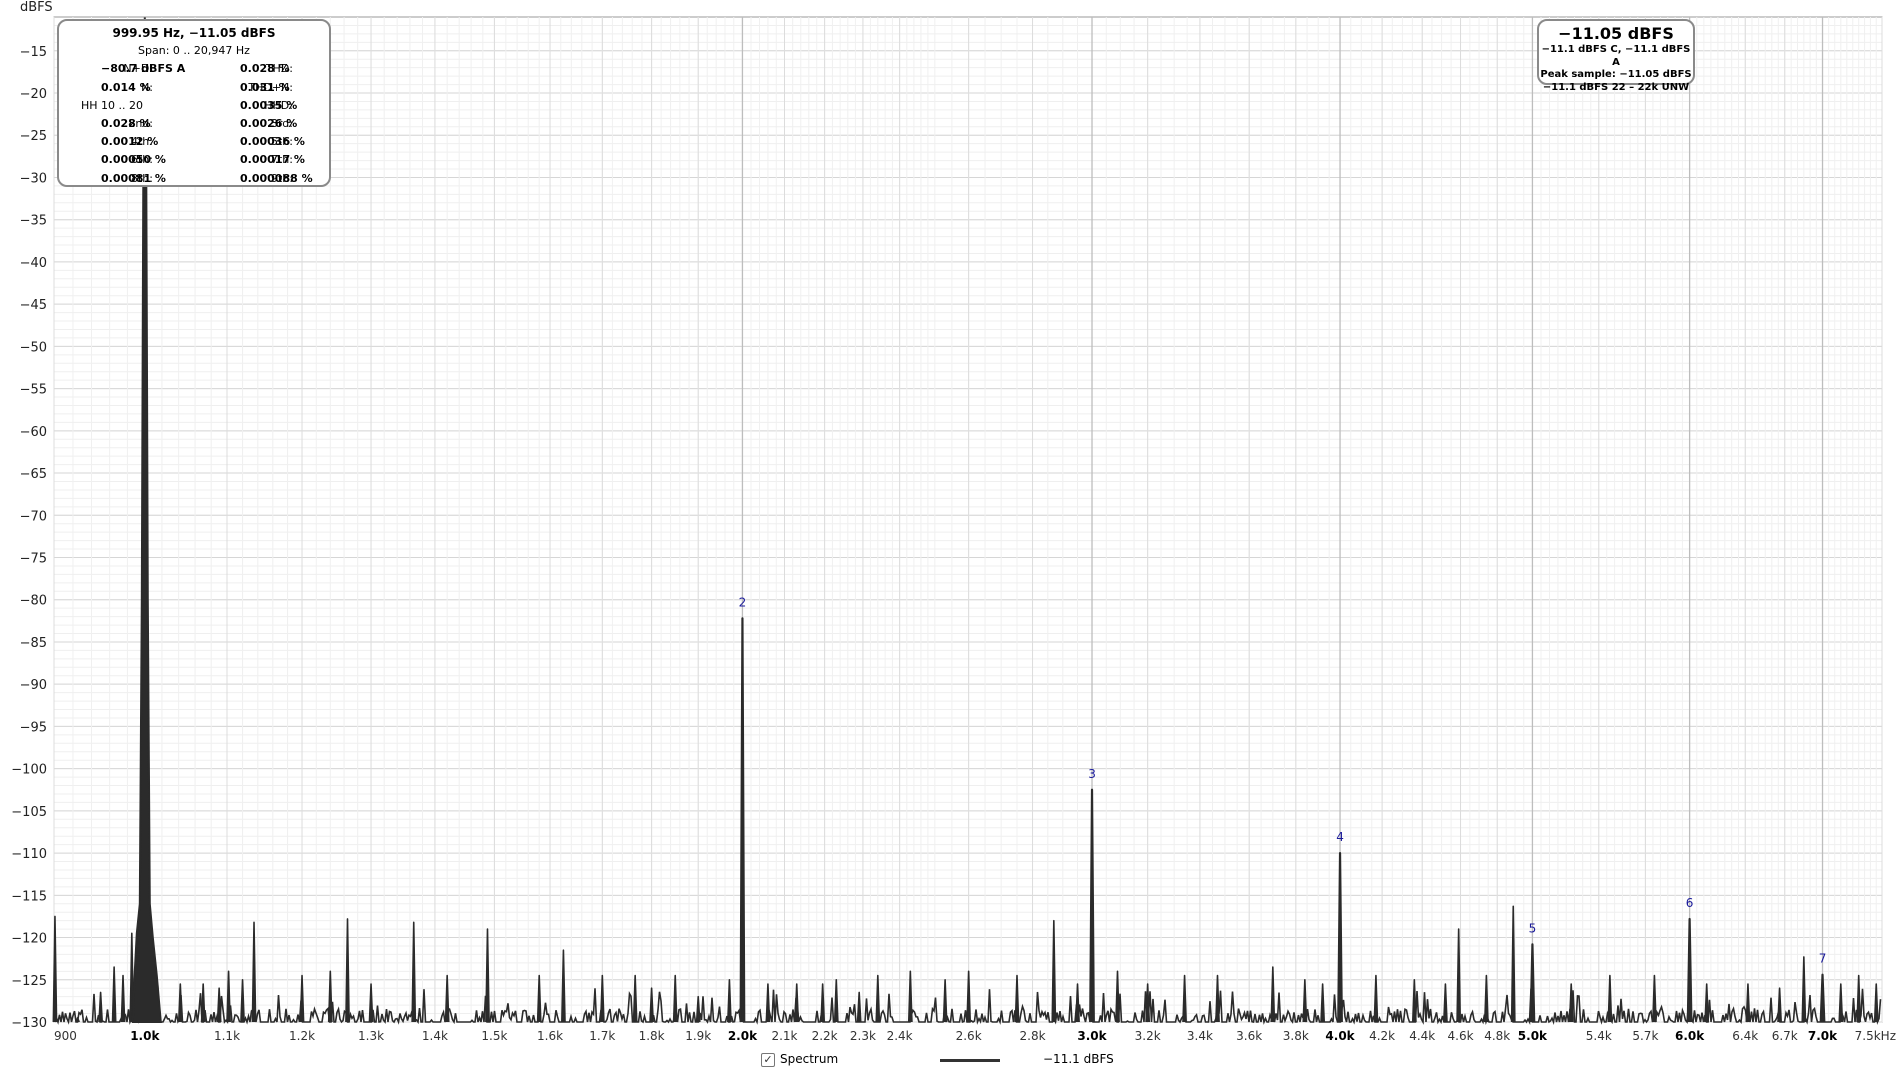  Describe the element at coordinates (1382, 1036) in the screenshot. I see `x-tick-label: 4.2k` at that location.